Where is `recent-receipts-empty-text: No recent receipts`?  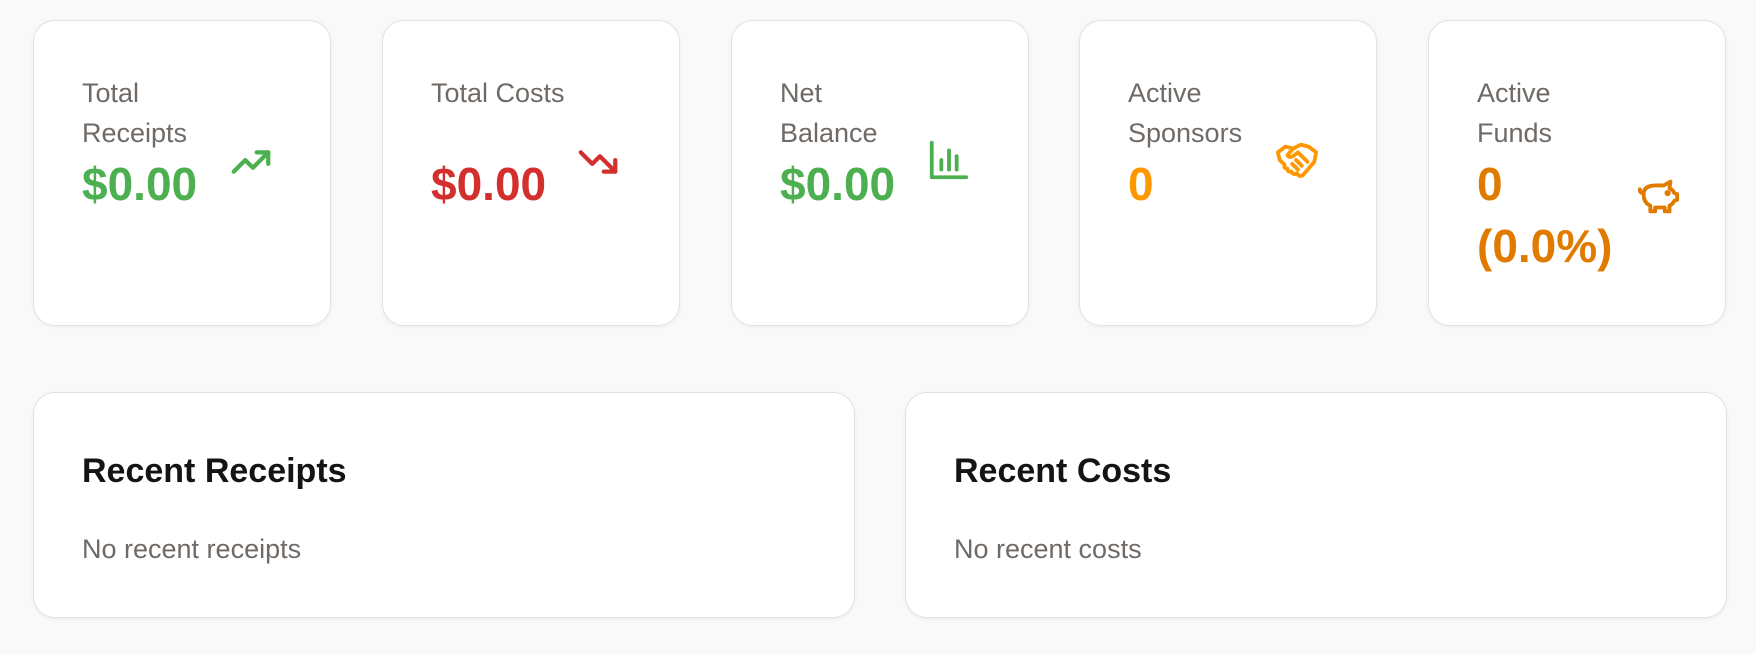
recent-receipts-empty-text: No recent receipts is located at coordinates (192, 549).